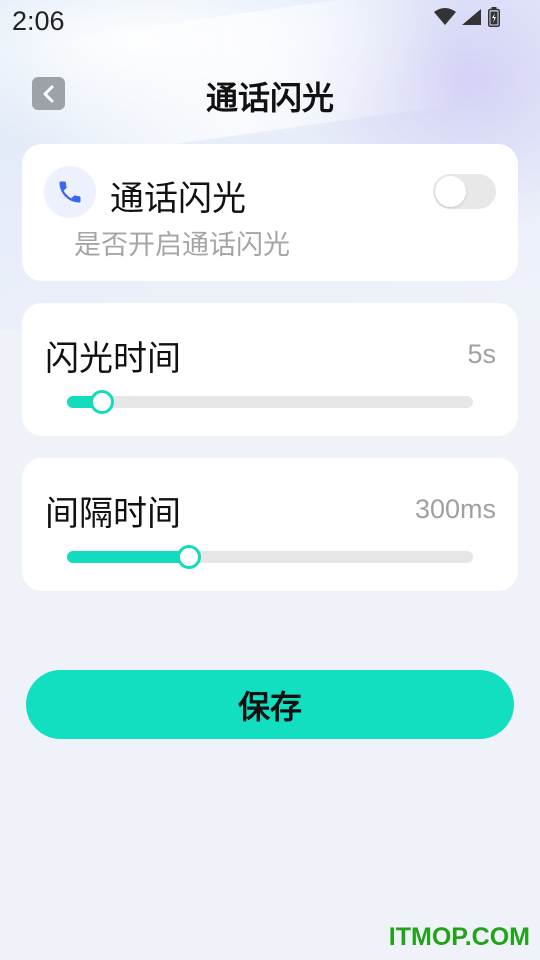 The image size is (540, 960). Describe the element at coordinates (471, 17) in the screenshot. I see `cellular-signal-icon` at that location.